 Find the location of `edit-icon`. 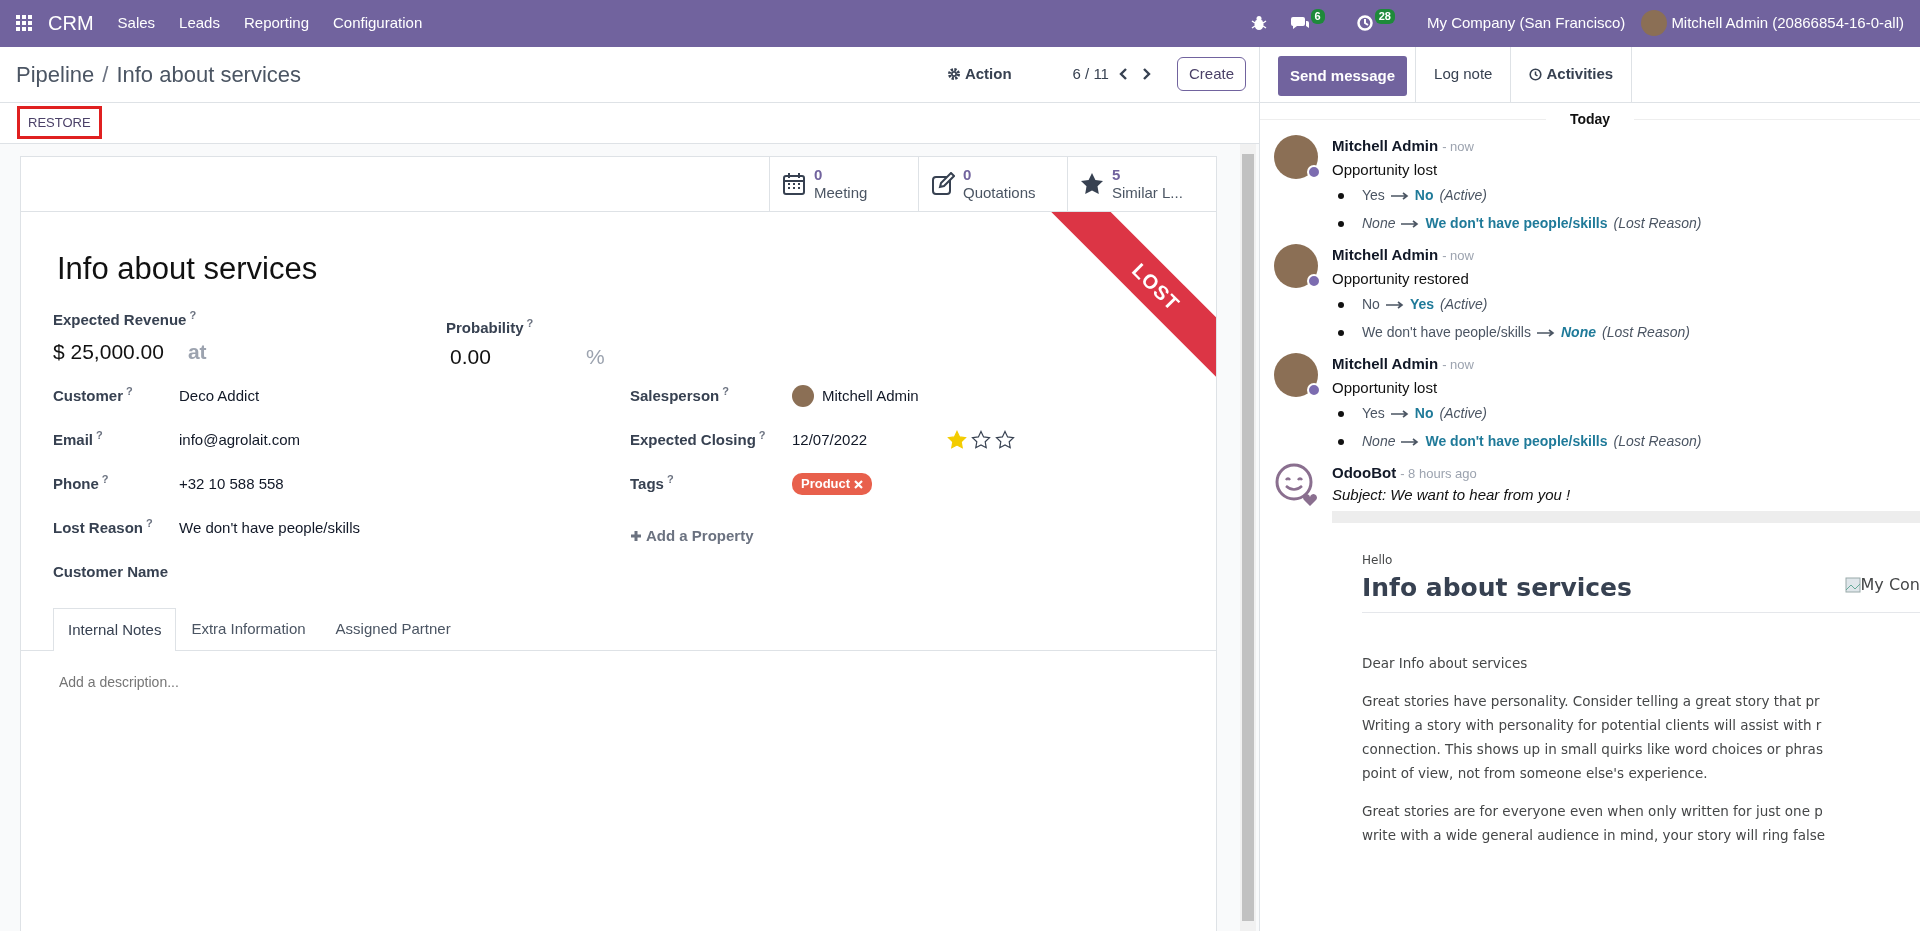

edit-icon is located at coordinates (943, 183).